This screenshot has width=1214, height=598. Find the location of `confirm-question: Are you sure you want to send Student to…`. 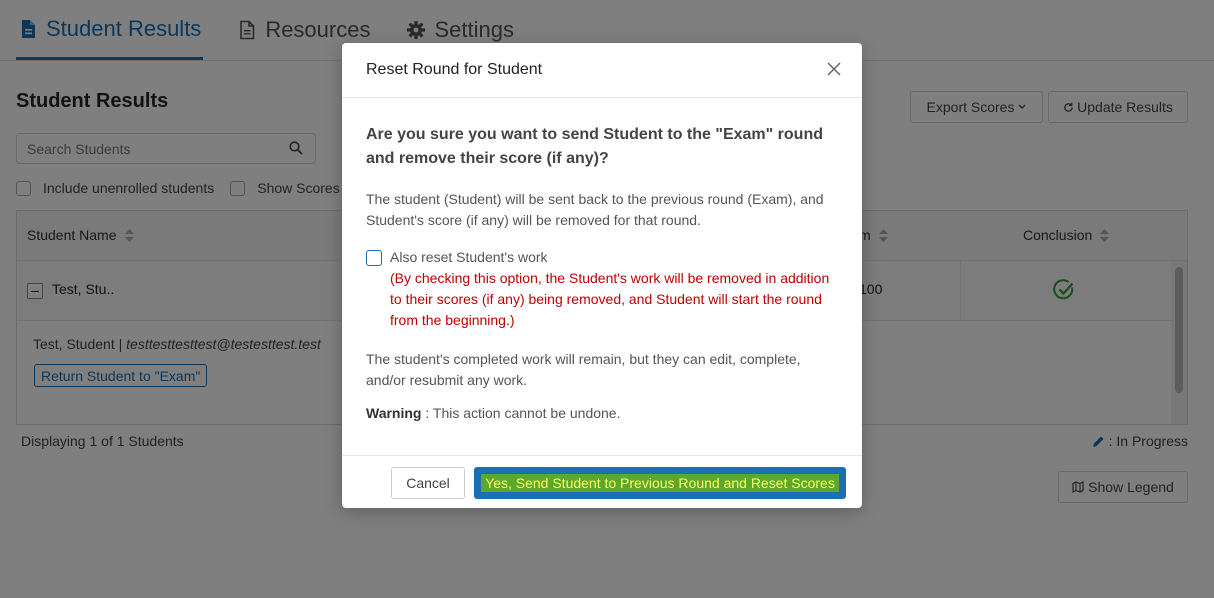

confirm-question: Are you sure you want to send Student to… is located at coordinates (594, 146).